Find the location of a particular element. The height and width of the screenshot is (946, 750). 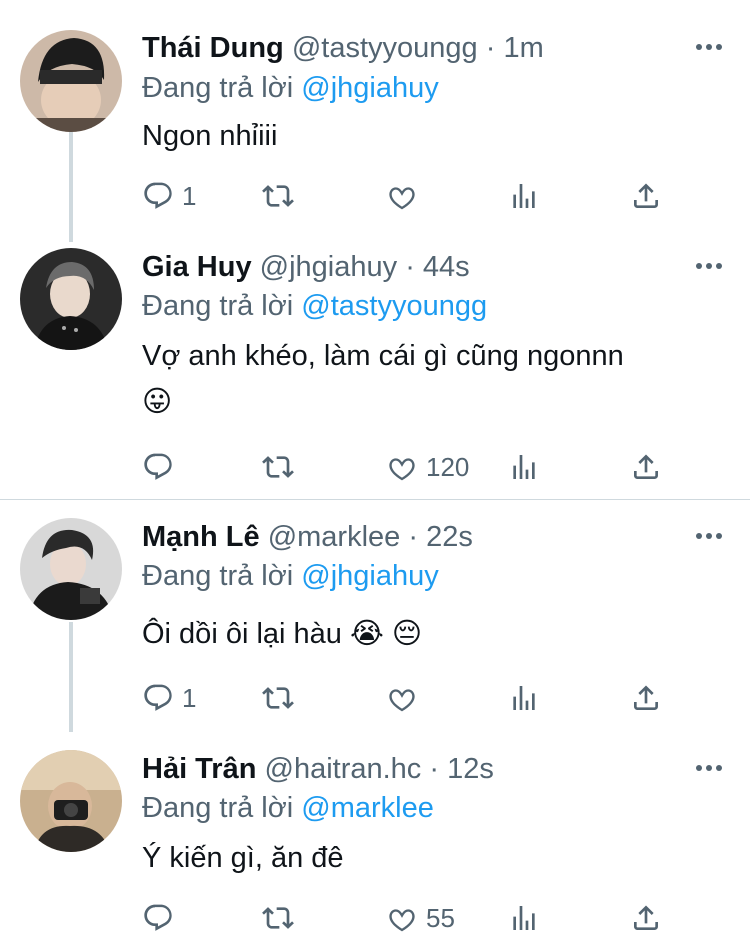

replying-to: Đang trả lời @tastyyoungg is located at coordinates (314, 306).